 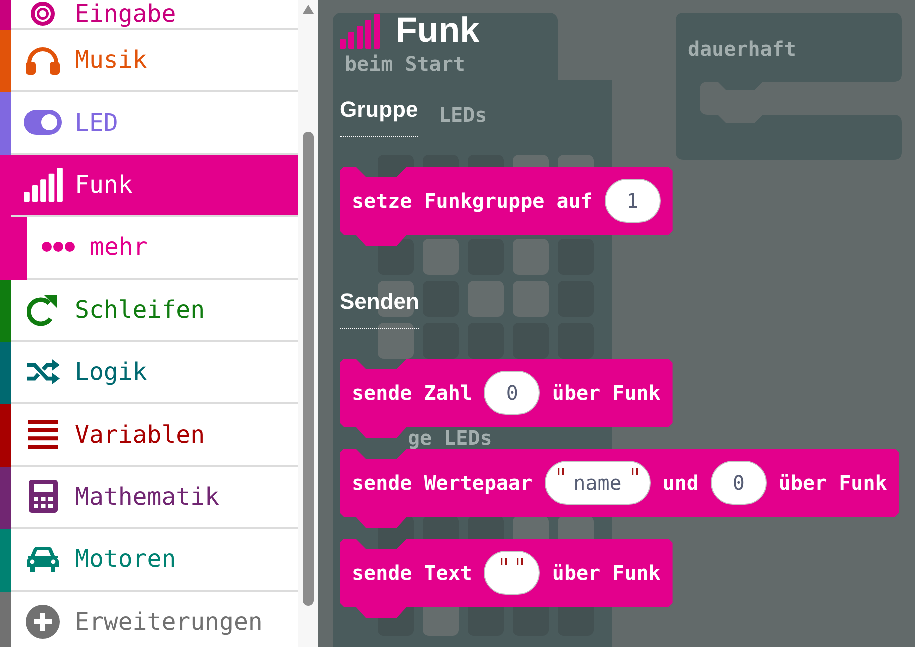 I want to click on workspace-block-label: beim Start, so click(x=405, y=64).